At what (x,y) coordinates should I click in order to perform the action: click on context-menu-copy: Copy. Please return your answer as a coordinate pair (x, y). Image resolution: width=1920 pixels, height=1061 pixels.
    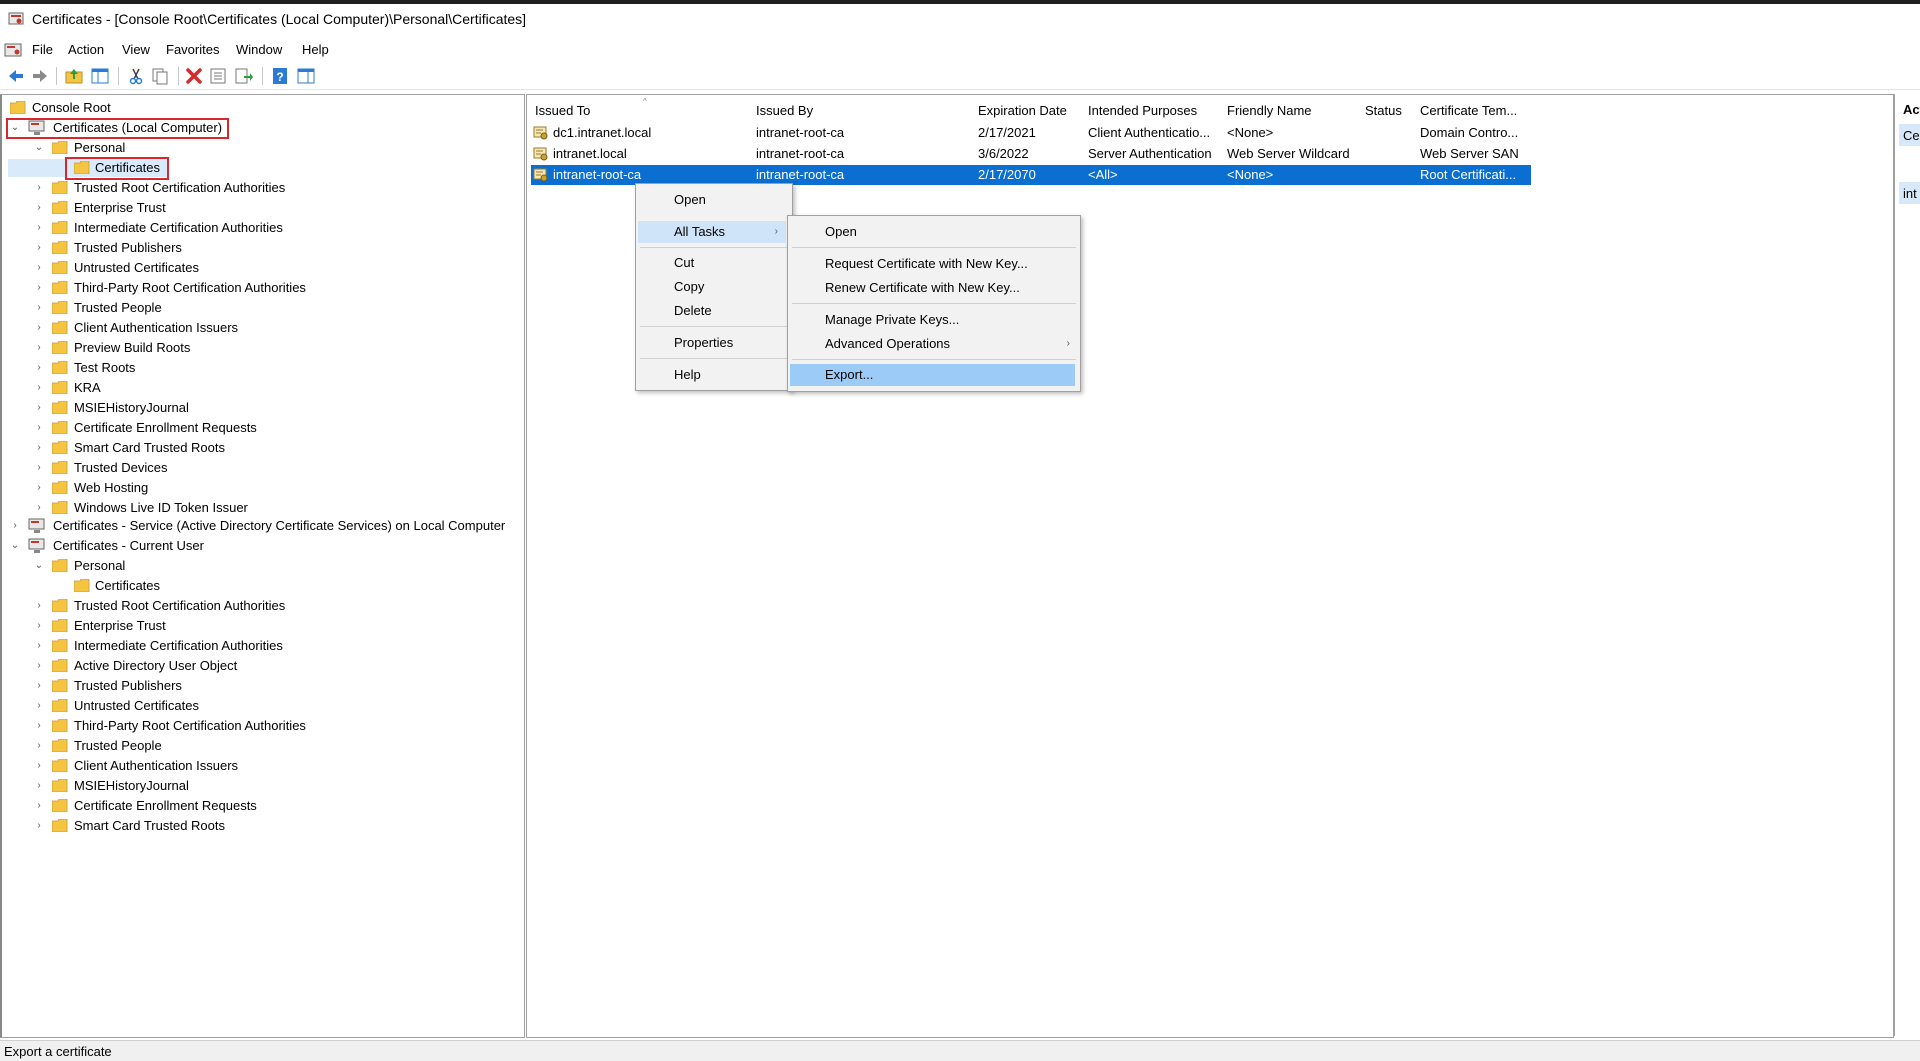
    Looking at the image, I should click on (714, 287).